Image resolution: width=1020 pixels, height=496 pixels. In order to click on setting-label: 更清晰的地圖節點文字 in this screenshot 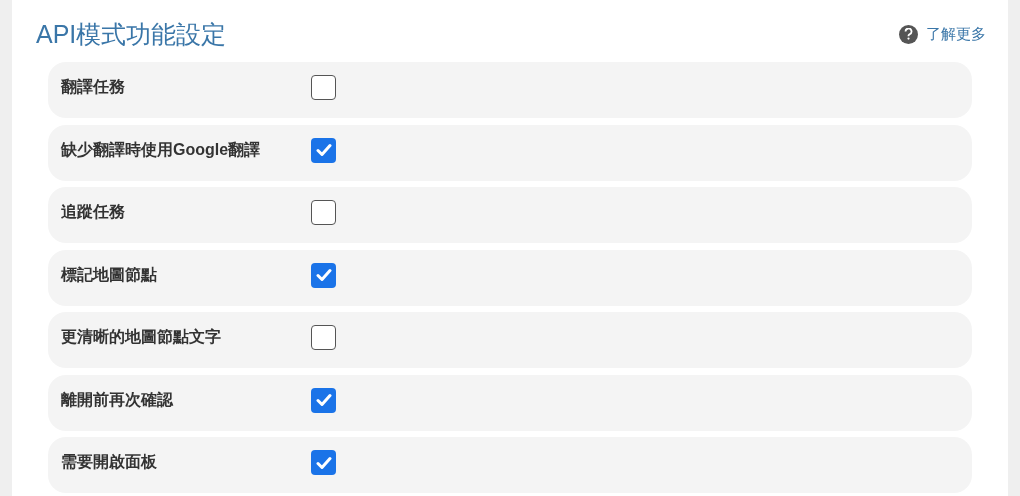, I will do `click(141, 337)`.